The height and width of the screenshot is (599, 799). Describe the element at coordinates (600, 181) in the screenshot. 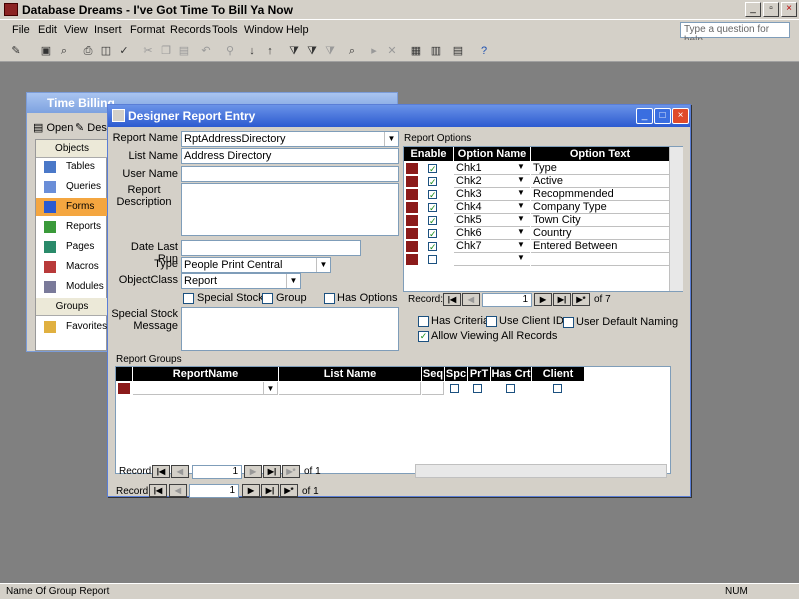

I see `option-text-cell: Active` at that location.